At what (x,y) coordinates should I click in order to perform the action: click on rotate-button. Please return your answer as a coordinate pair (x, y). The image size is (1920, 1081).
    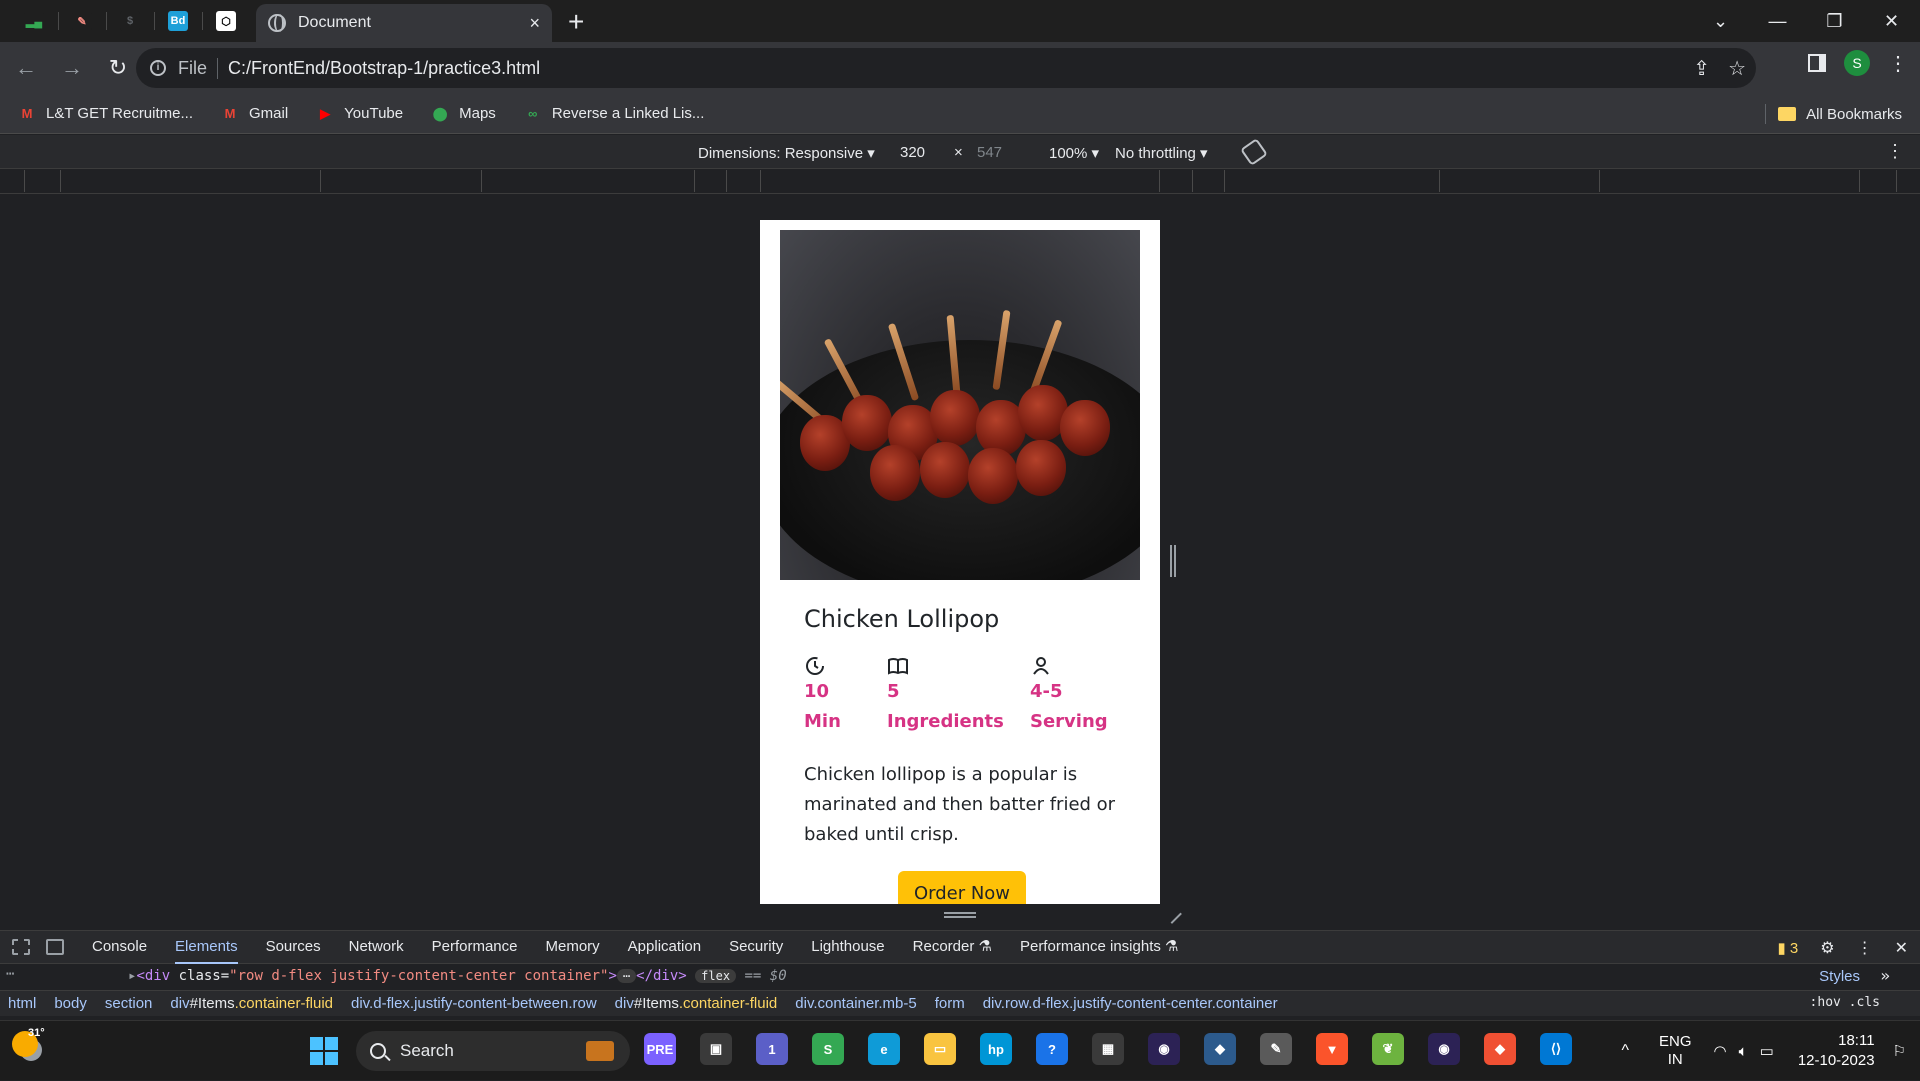
    Looking at the image, I should click on (1254, 152).